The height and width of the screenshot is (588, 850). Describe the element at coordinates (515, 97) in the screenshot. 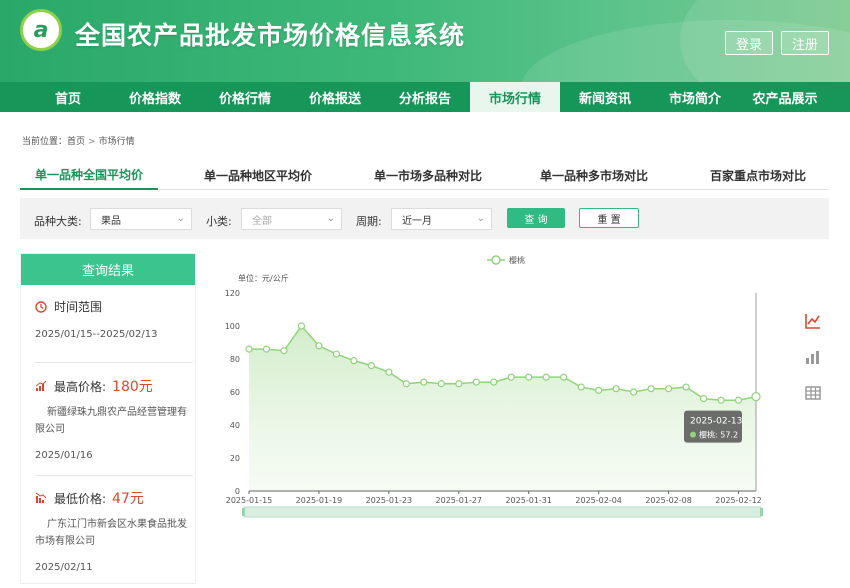

I see `nav-item-market: 市场行情` at that location.